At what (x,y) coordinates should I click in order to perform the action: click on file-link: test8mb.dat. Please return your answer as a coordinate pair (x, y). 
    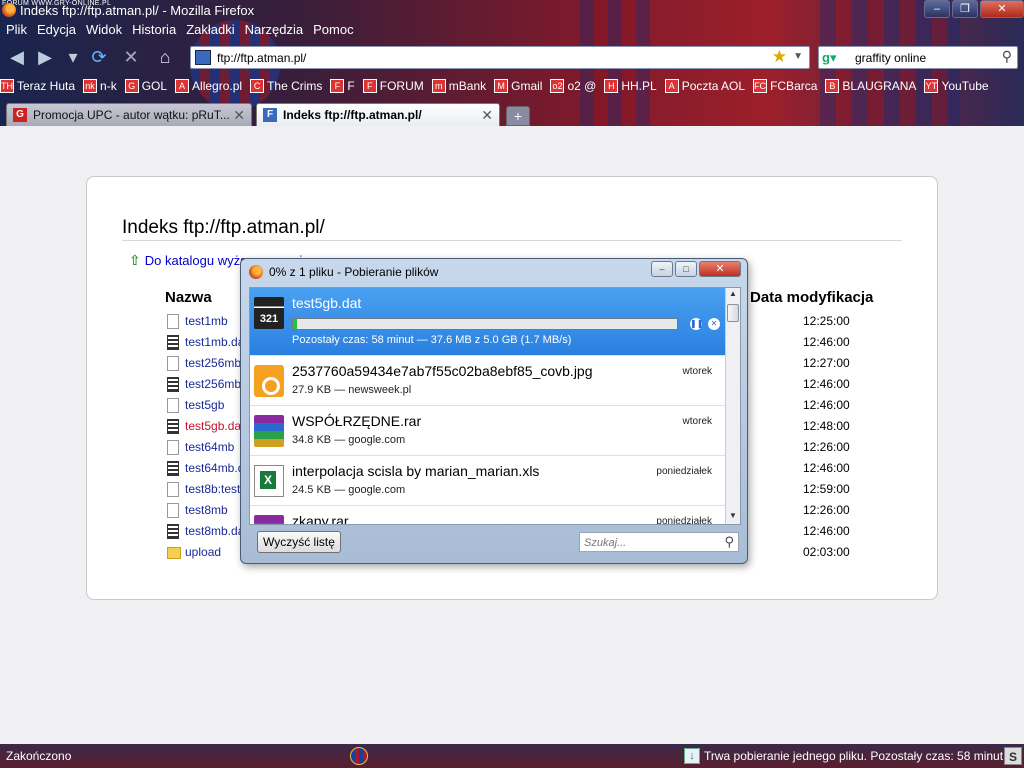
    Looking at the image, I should click on (216, 531).